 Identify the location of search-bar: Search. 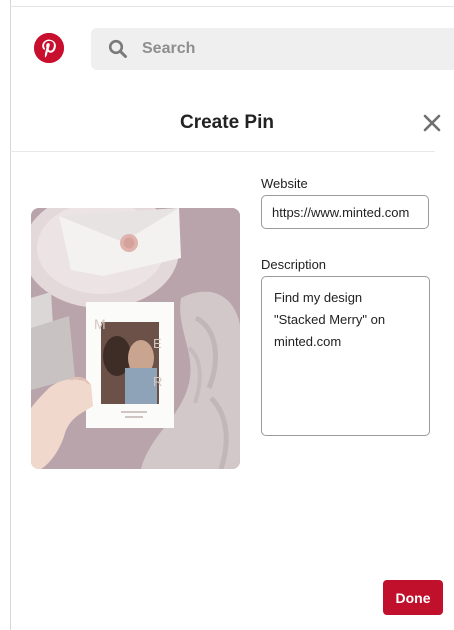
(272, 49).